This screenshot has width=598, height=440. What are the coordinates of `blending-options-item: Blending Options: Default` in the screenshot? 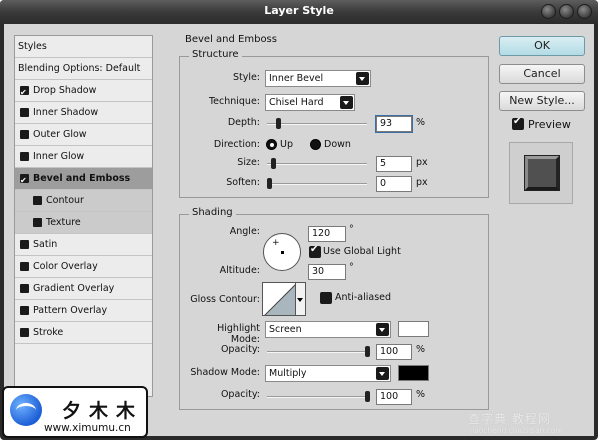 It's located at (83, 69).